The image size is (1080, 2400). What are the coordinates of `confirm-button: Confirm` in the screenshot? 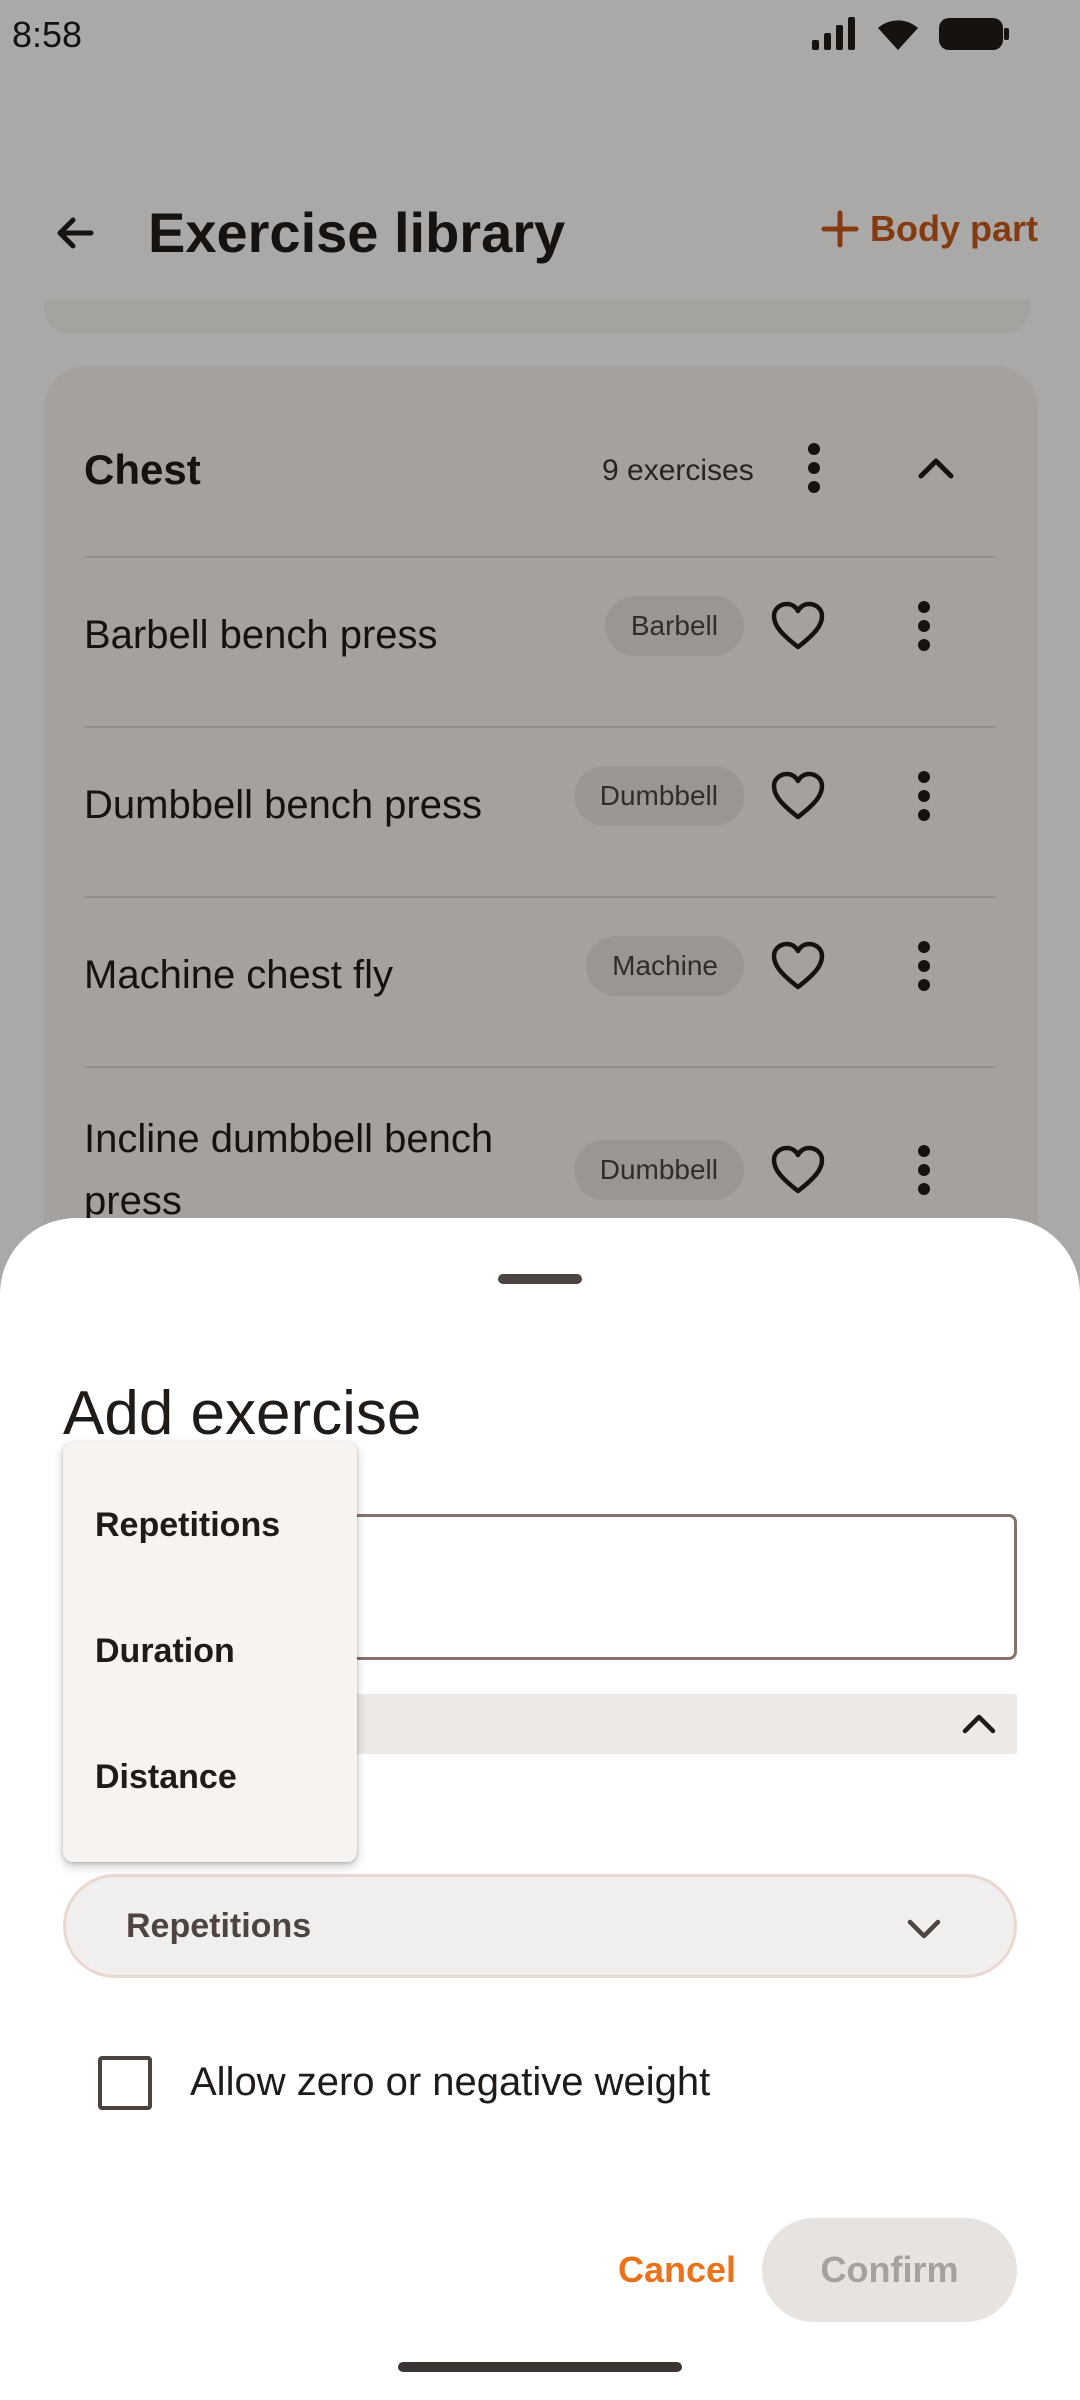 It's located at (889, 2270).